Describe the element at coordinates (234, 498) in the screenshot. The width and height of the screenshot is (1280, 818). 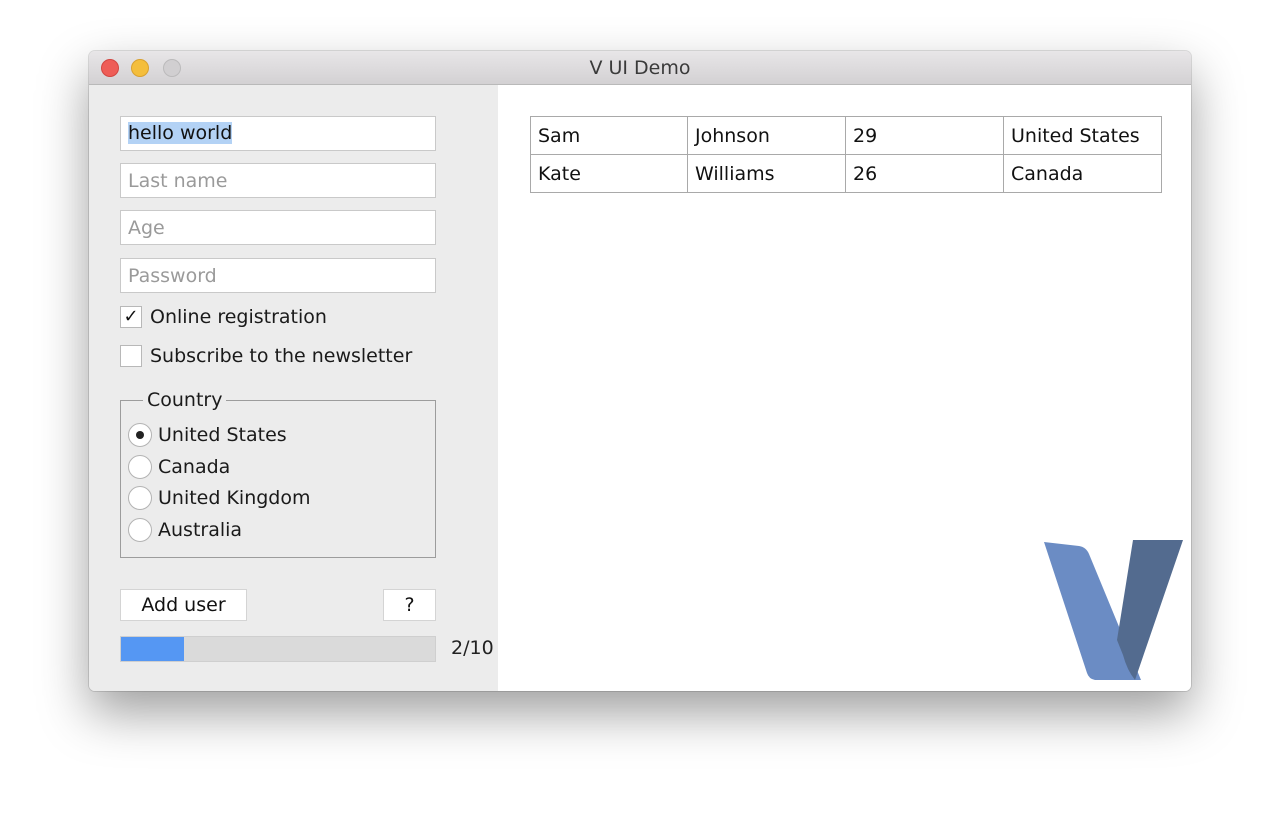
I see `radio-label: United Kingdom` at that location.